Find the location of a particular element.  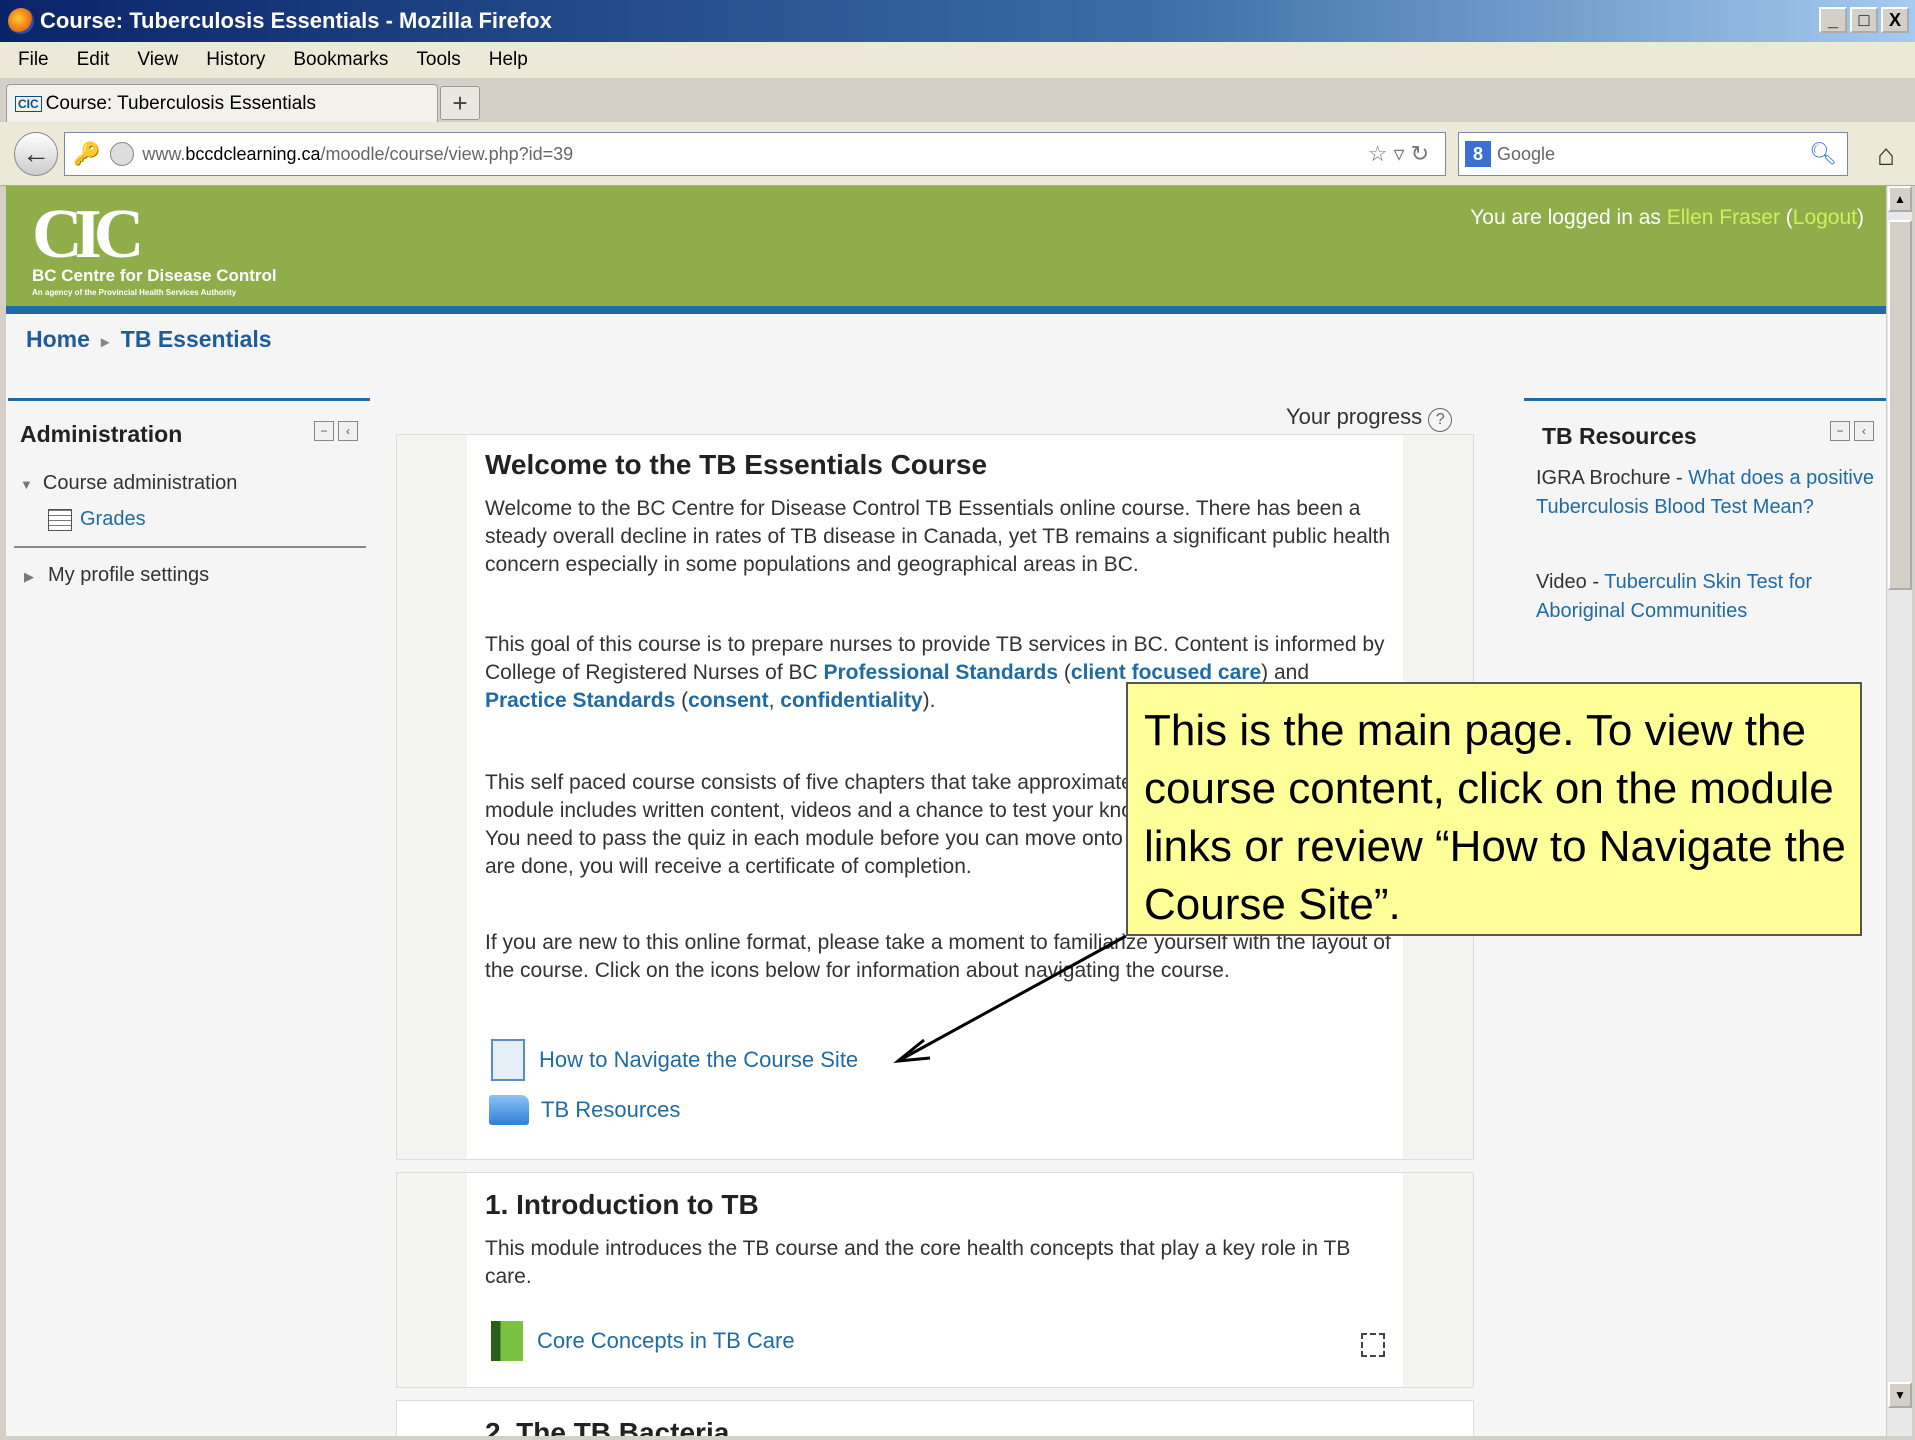

navigate-course-label: How to Navigate the Course Site is located at coordinates (699, 1059).